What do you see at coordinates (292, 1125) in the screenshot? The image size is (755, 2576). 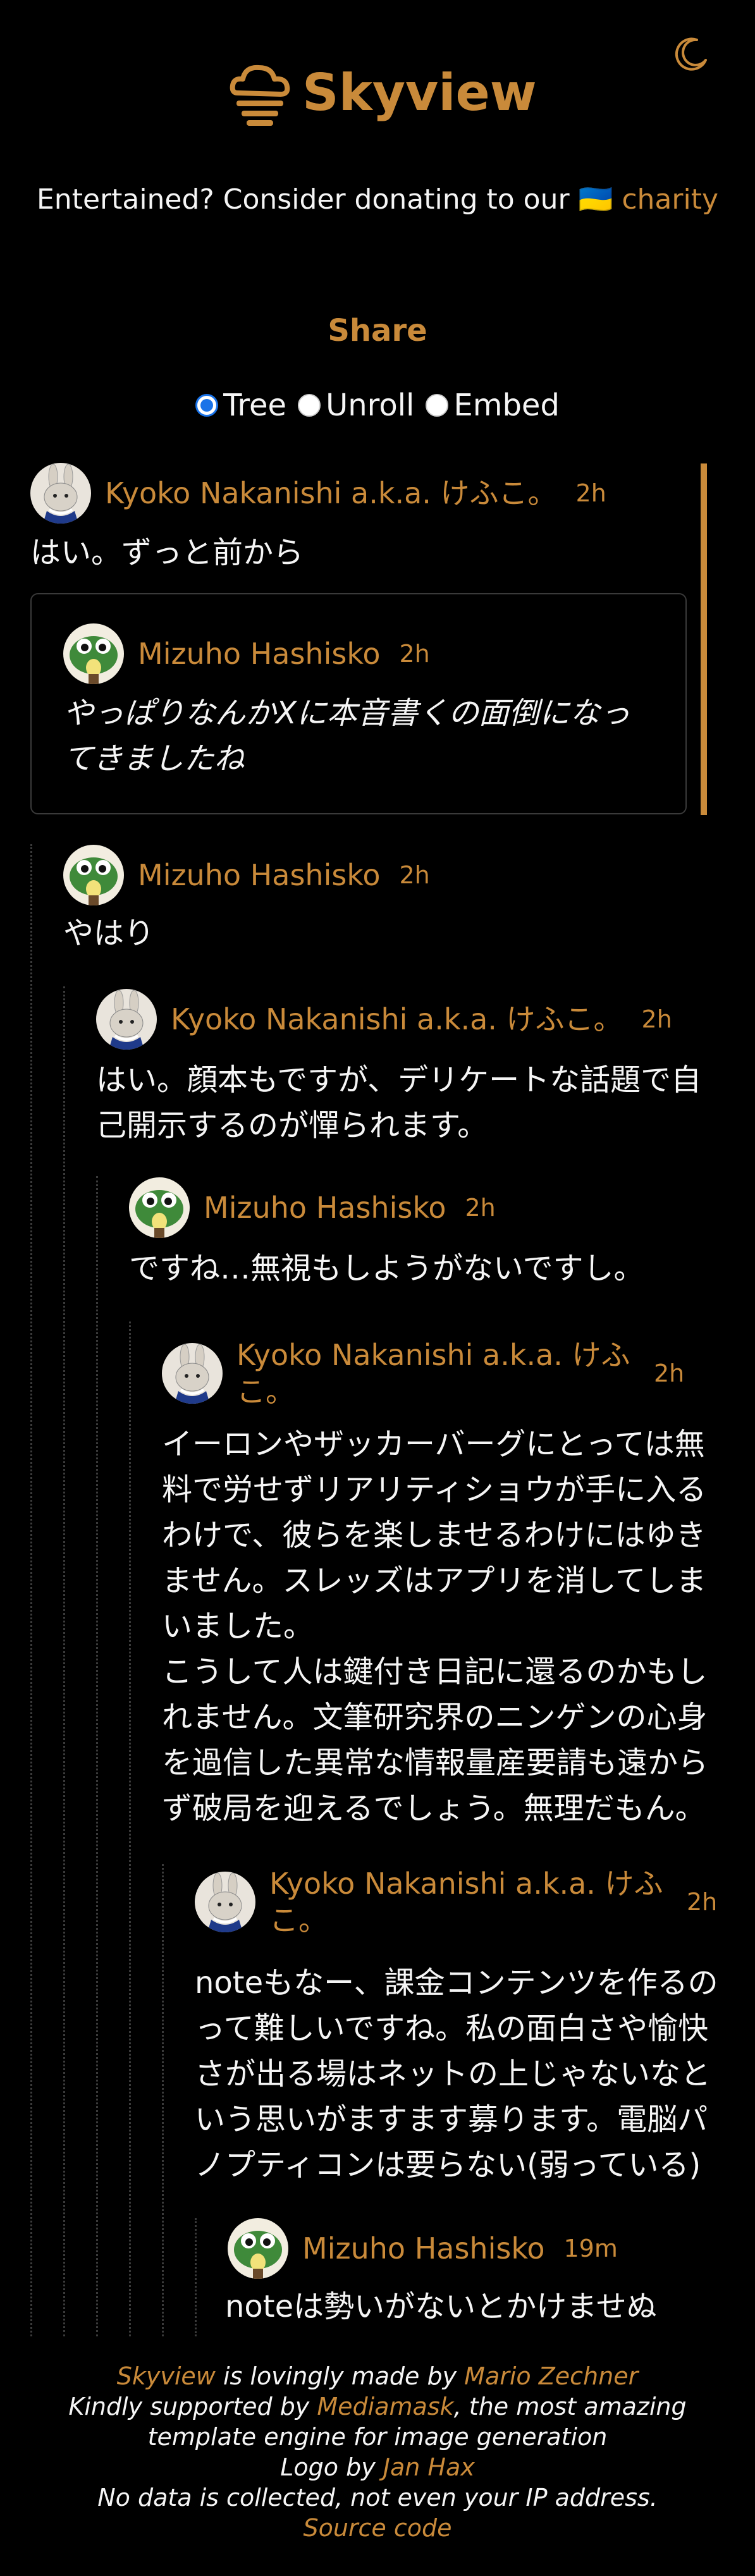 I see `text-line: 己開示するのが憚られます。` at bounding box center [292, 1125].